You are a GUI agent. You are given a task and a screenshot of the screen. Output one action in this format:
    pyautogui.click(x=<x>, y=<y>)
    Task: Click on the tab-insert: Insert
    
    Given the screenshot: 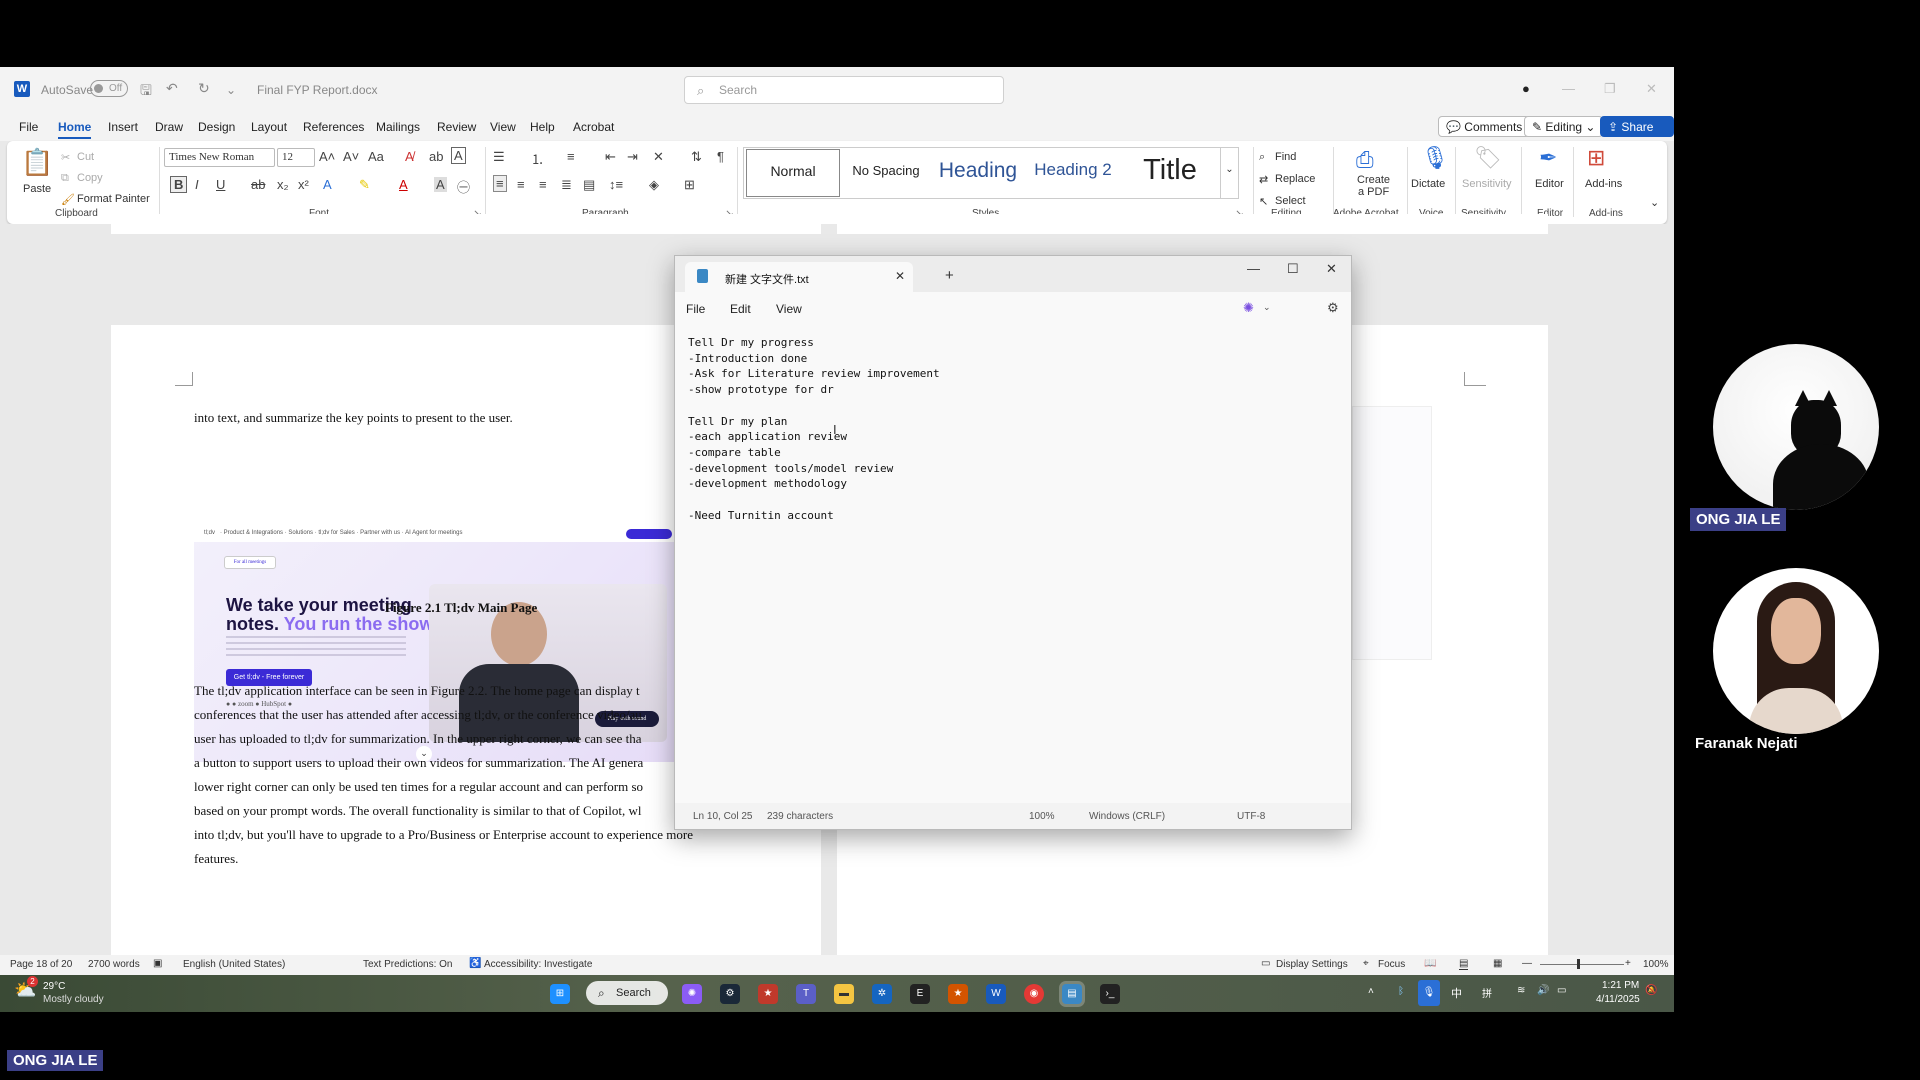 What is the action you would take?
    pyautogui.click(x=123, y=127)
    